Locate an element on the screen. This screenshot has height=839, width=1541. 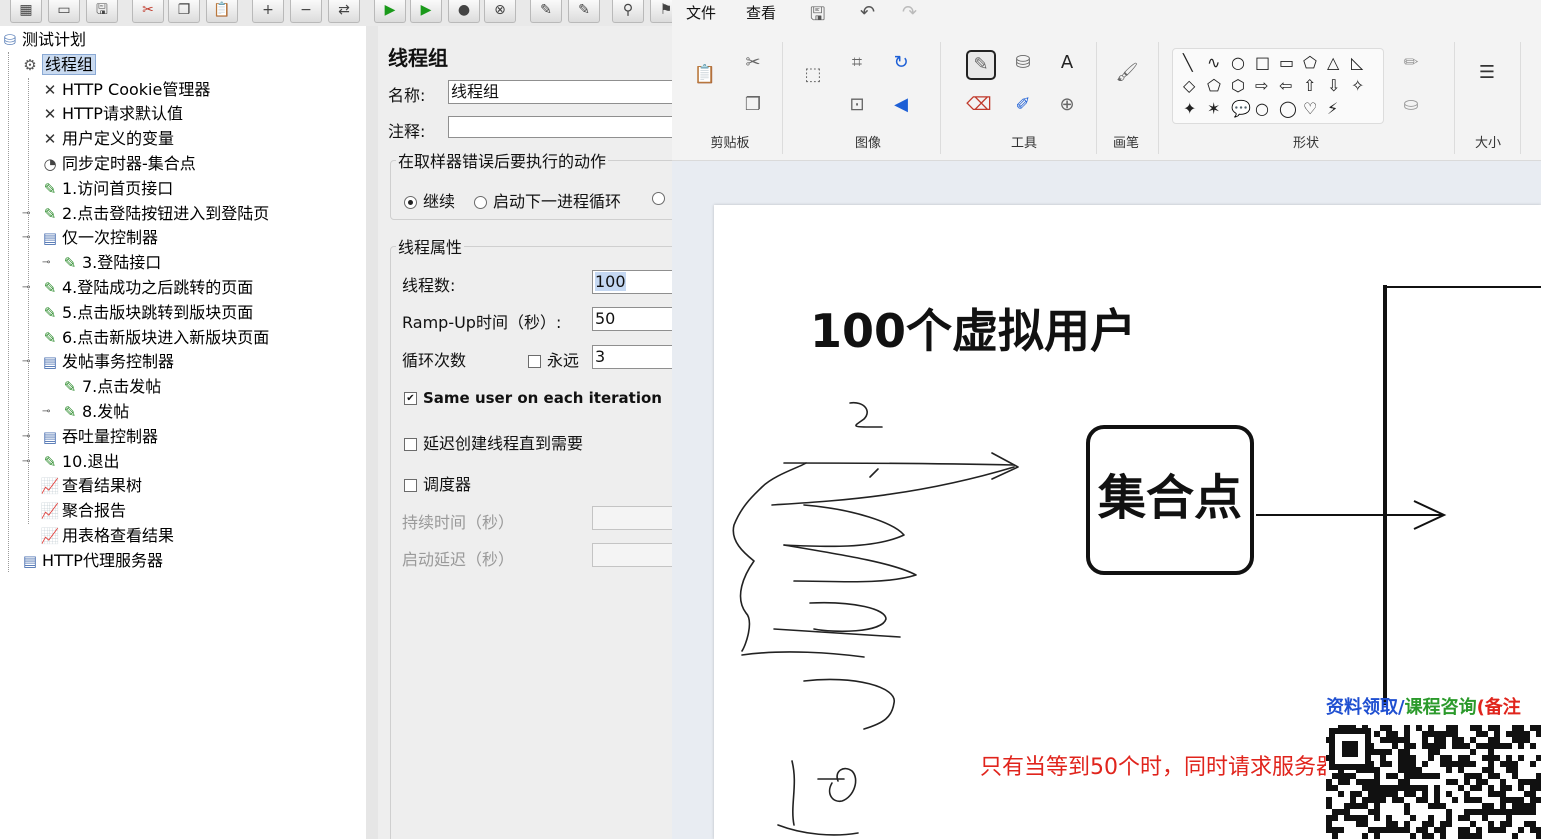
shape-tool-icon: ◯ is located at coordinates (1288, 108).